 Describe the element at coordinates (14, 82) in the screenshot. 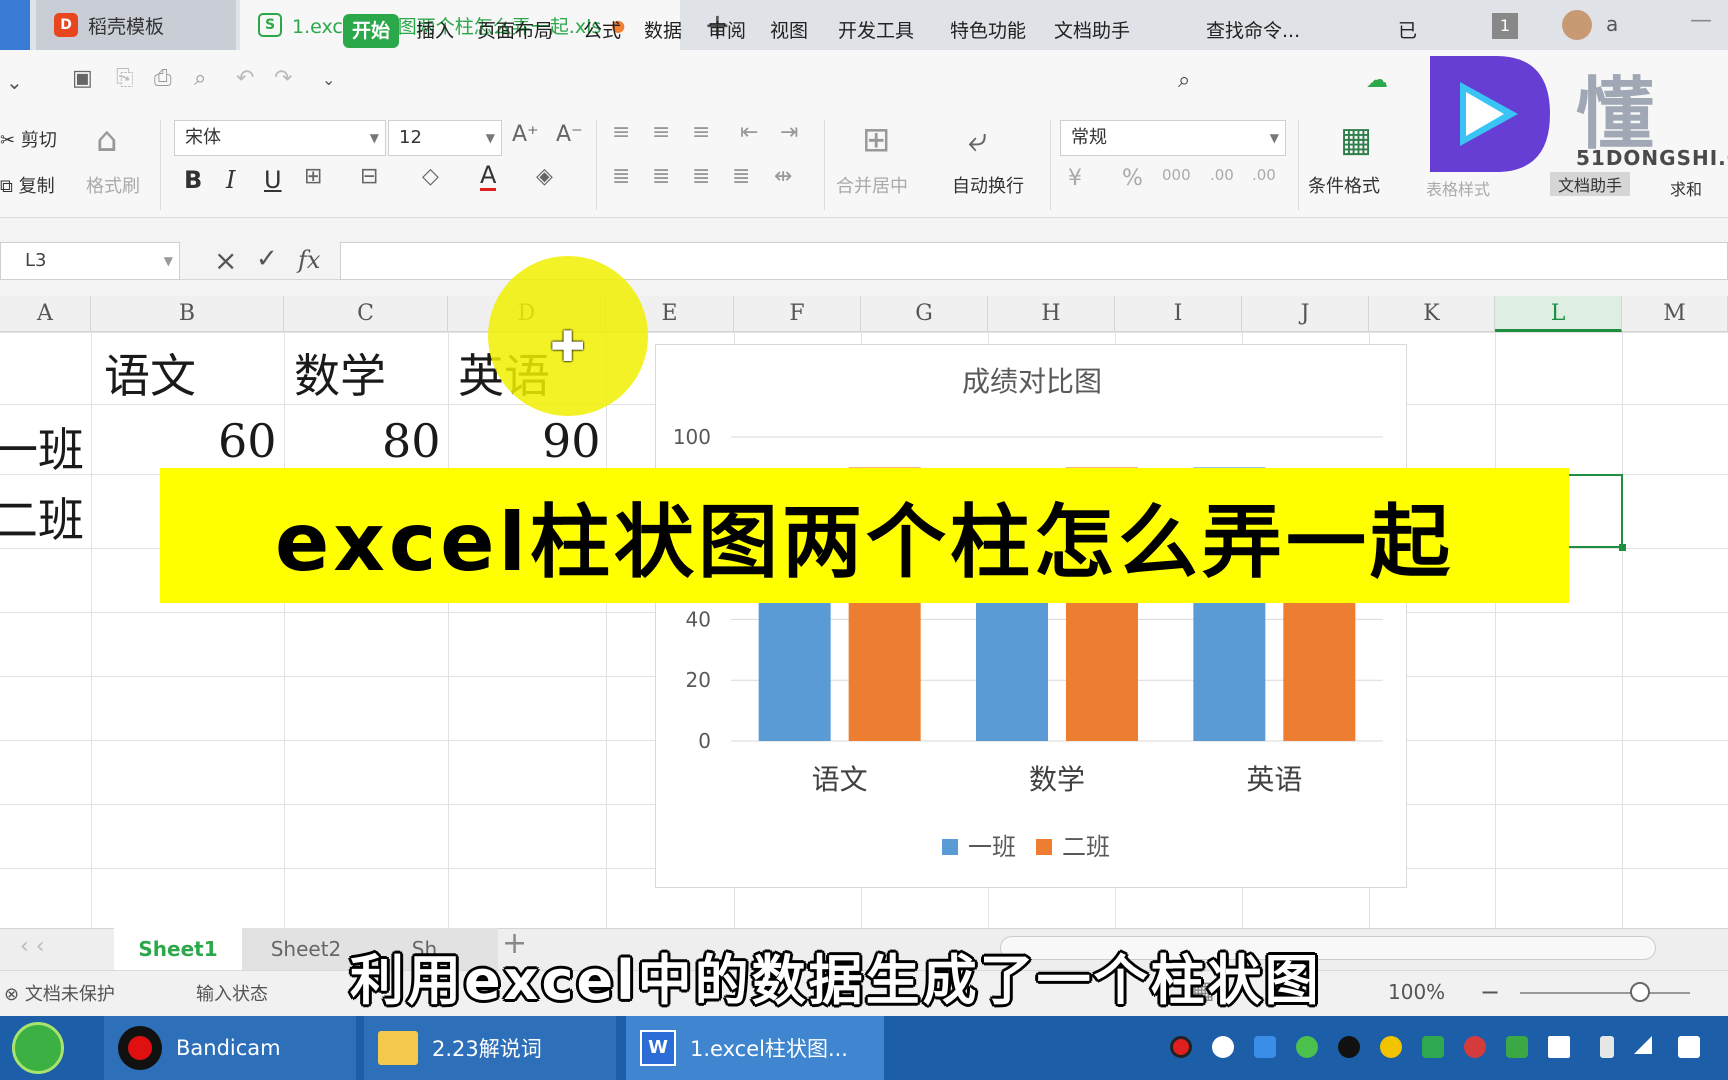

I see `file-menu-chevron-icon: ⌄` at that location.